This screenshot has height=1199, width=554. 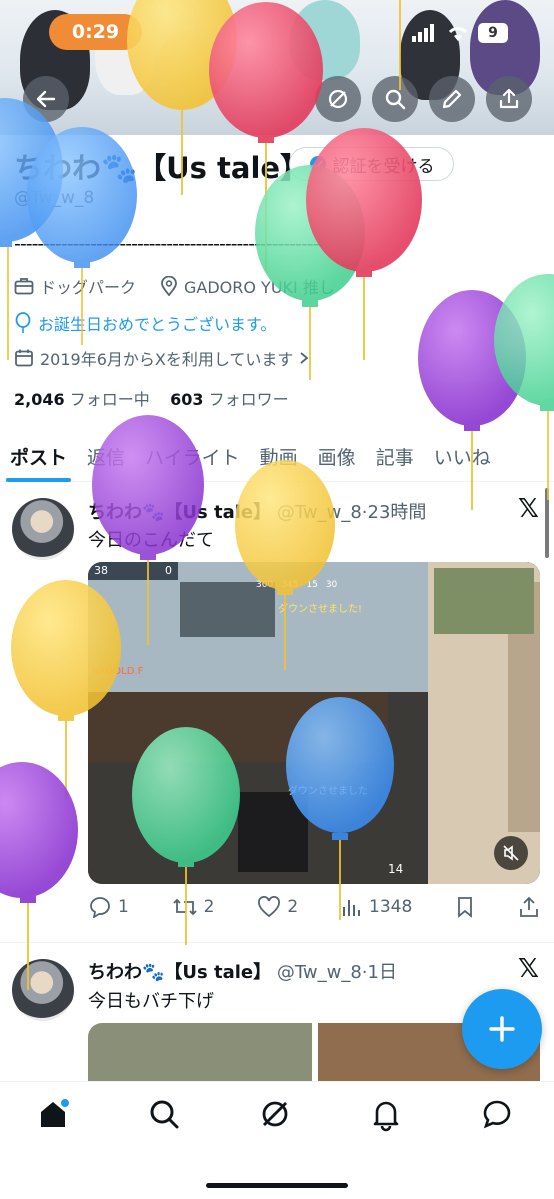 I want to click on profile-birthday: お誕生日おめでとうございます。, so click(x=145, y=323).